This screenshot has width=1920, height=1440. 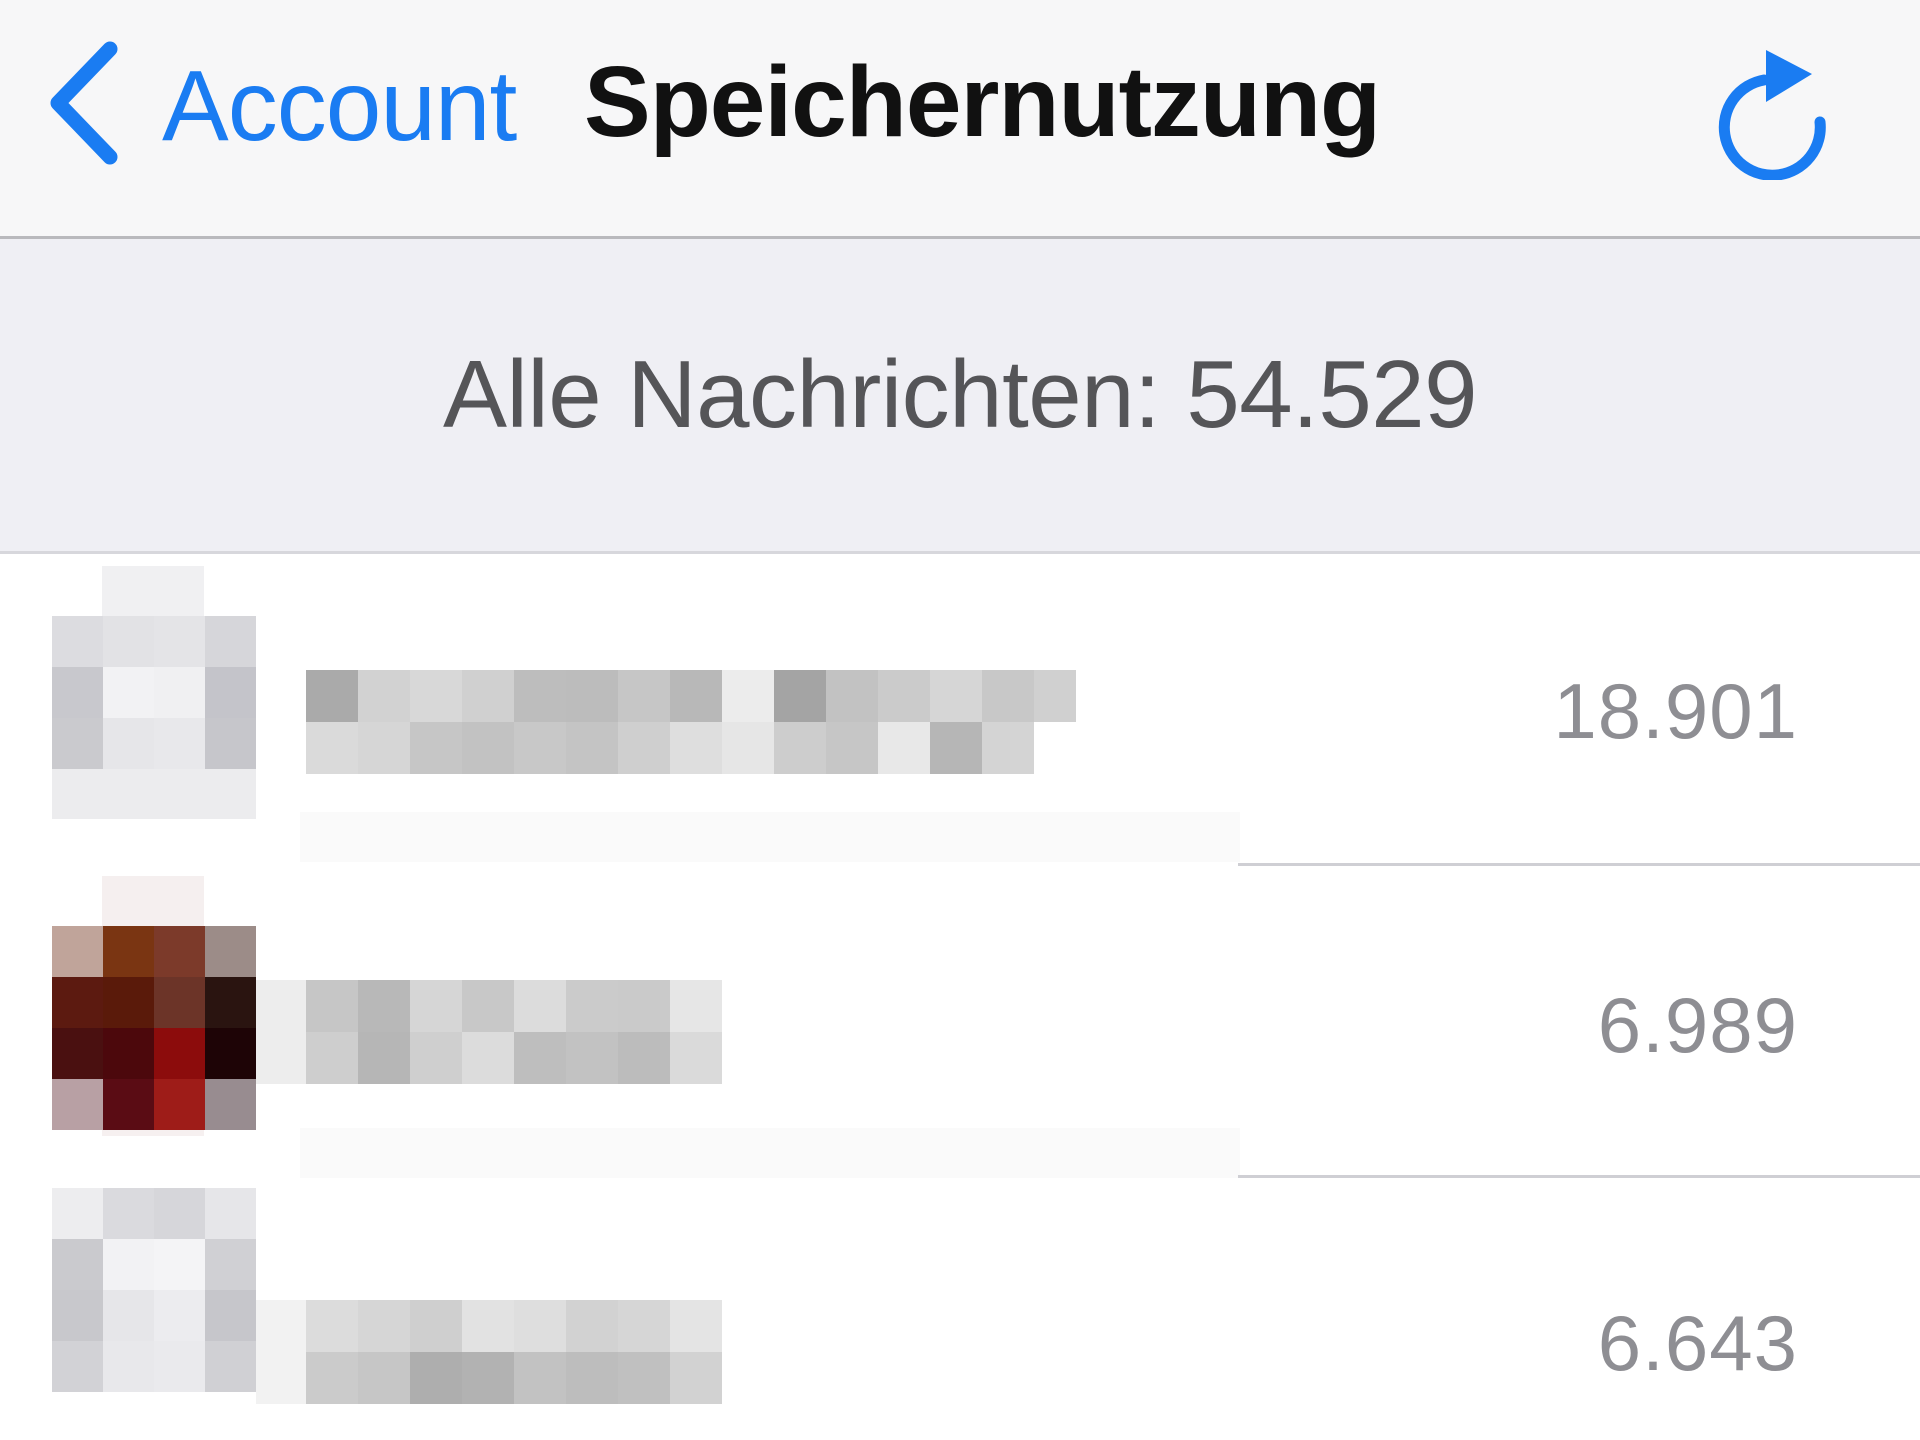 What do you see at coordinates (1772, 115) in the screenshot?
I see `refresh-icon` at bounding box center [1772, 115].